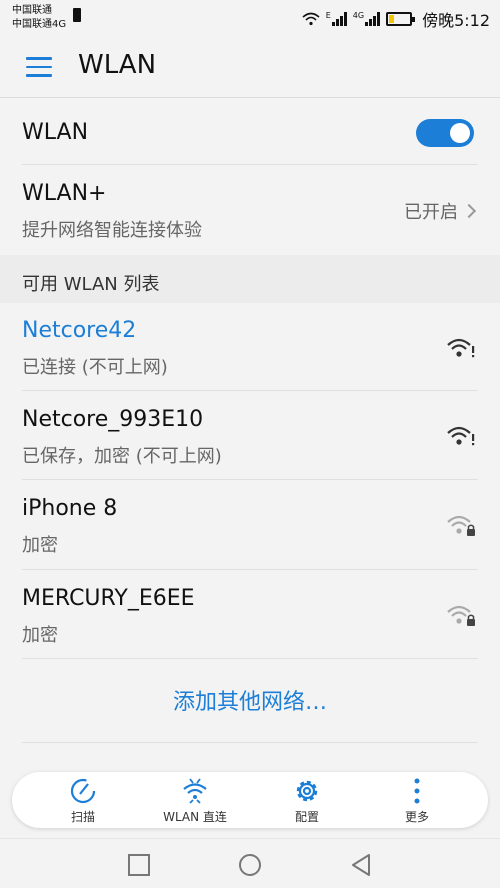 The image size is (500, 888). I want to click on wlan-plus-description: 提升网络智能连接体验, so click(112, 230).